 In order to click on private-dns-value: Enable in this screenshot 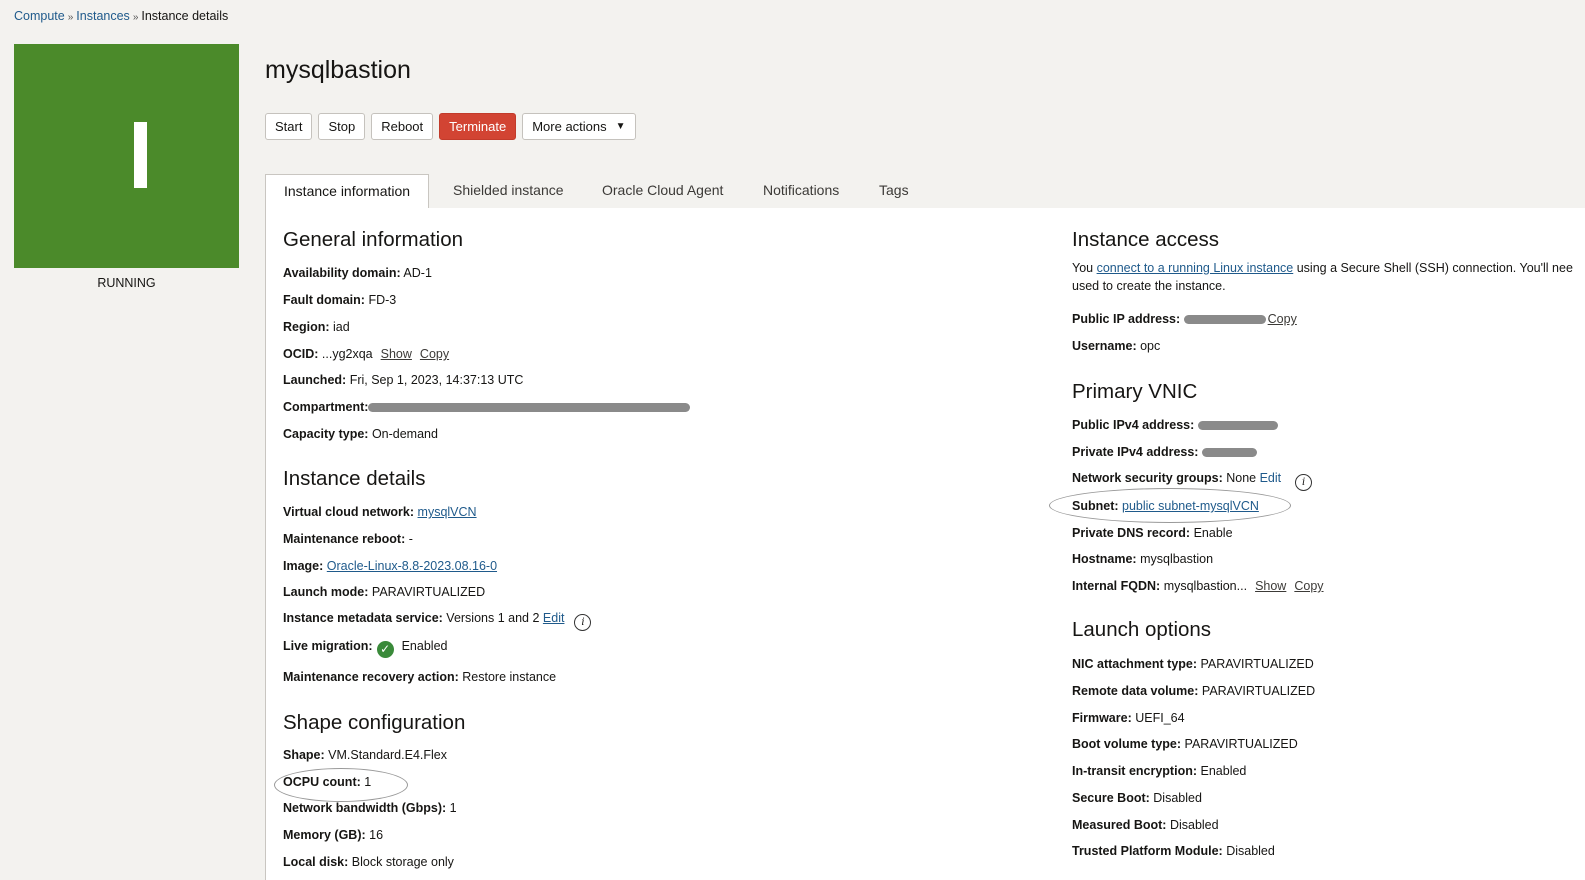, I will do `click(1213, 533)`.